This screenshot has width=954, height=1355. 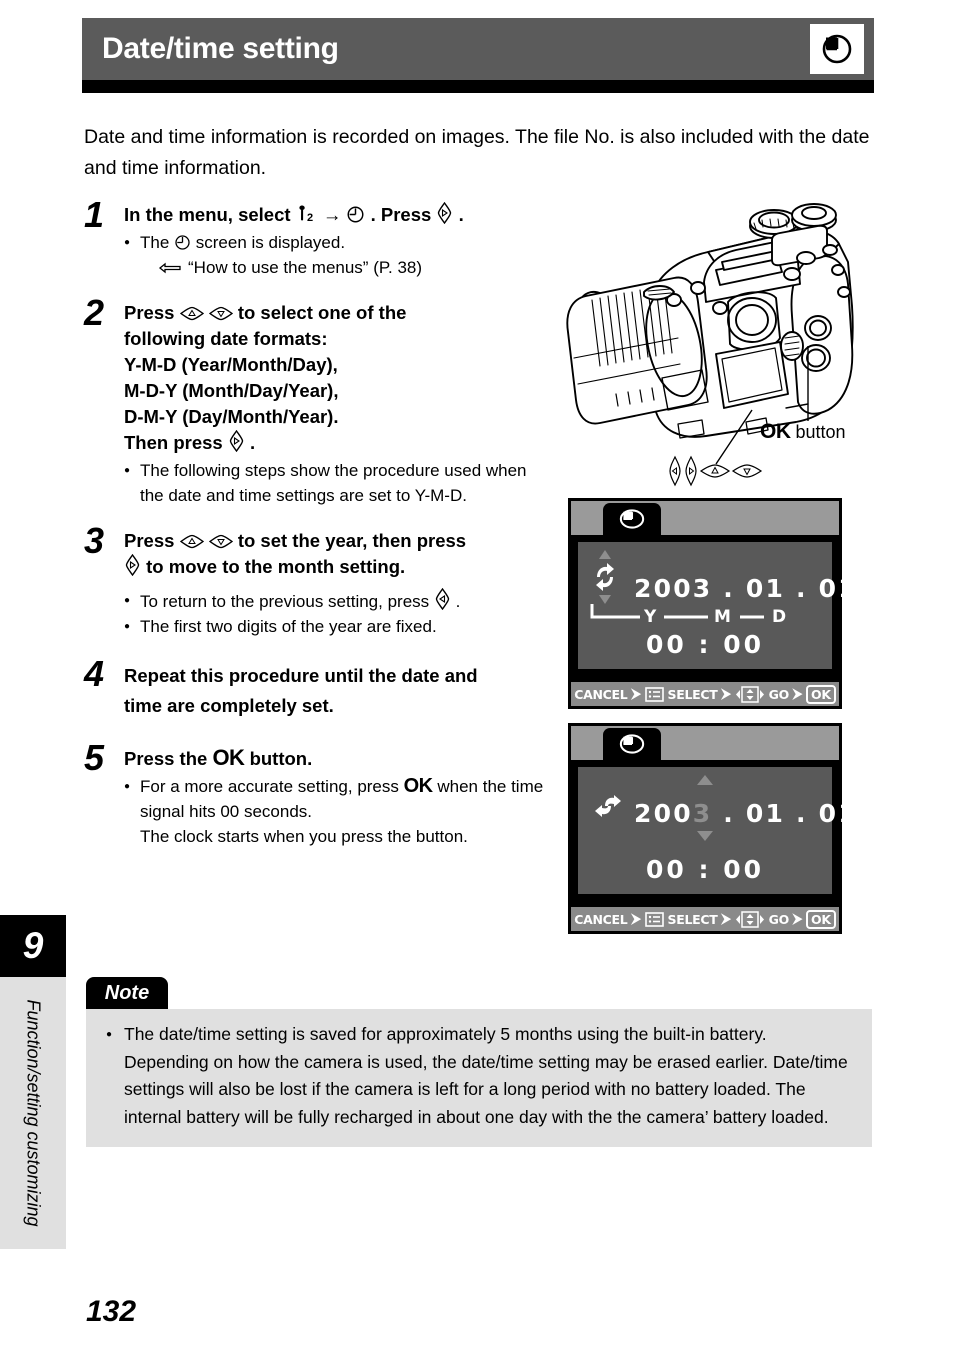 I want to click on lcd-1-time-value: 00, so click(x=705, y=644).